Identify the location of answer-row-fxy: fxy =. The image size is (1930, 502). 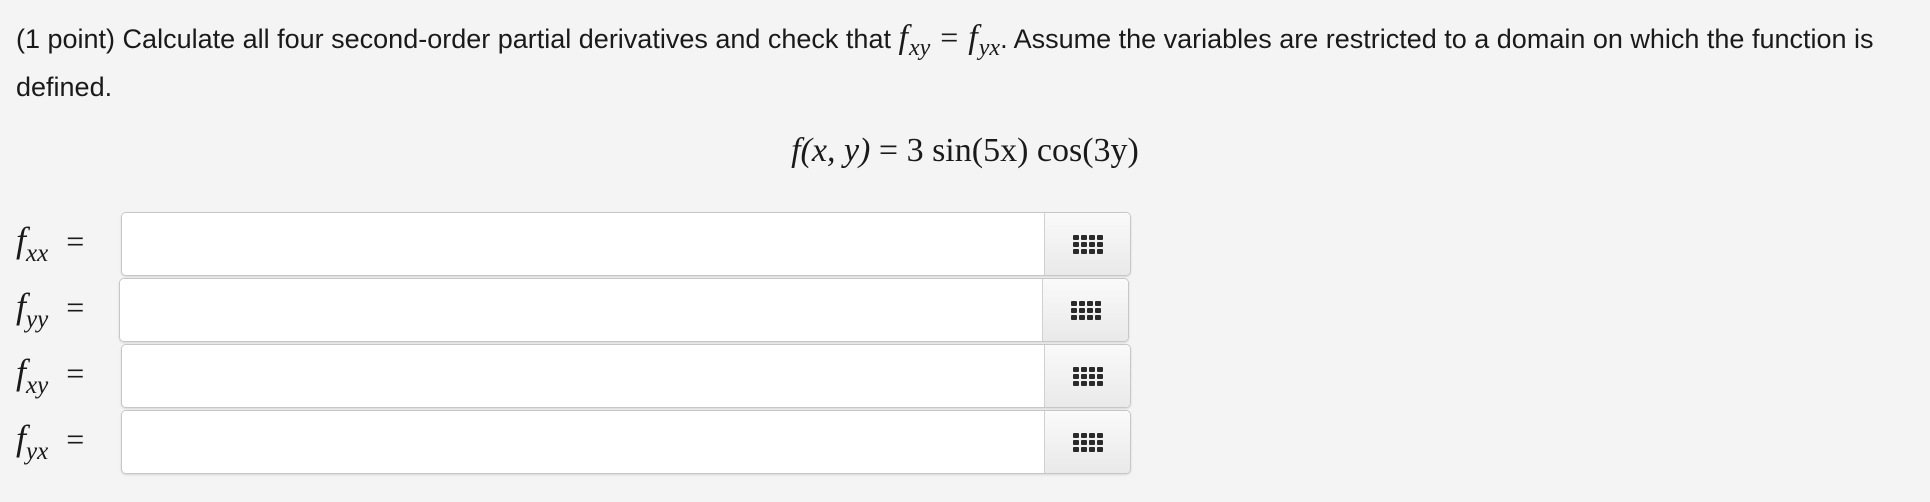
(600, 376).